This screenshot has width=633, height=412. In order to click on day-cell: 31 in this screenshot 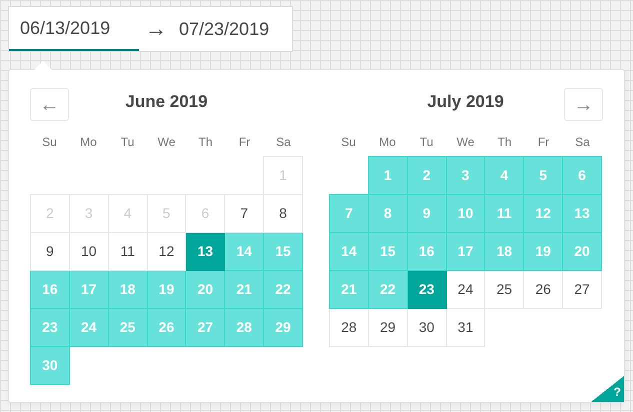, I will do `click(465, 327)`.